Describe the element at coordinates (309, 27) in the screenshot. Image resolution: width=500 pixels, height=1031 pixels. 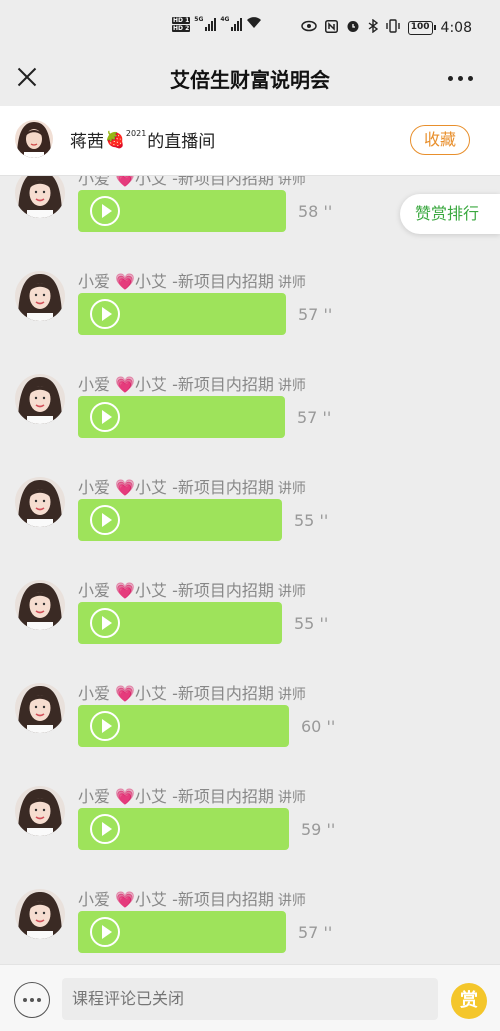
I see `eye-icon` at that location.